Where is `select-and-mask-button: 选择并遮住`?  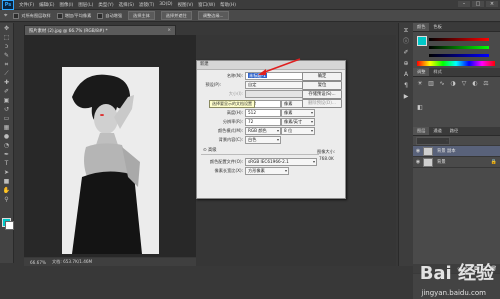 select-and-mask-button: 选择并遮住 is located at coordinates (176, 15).